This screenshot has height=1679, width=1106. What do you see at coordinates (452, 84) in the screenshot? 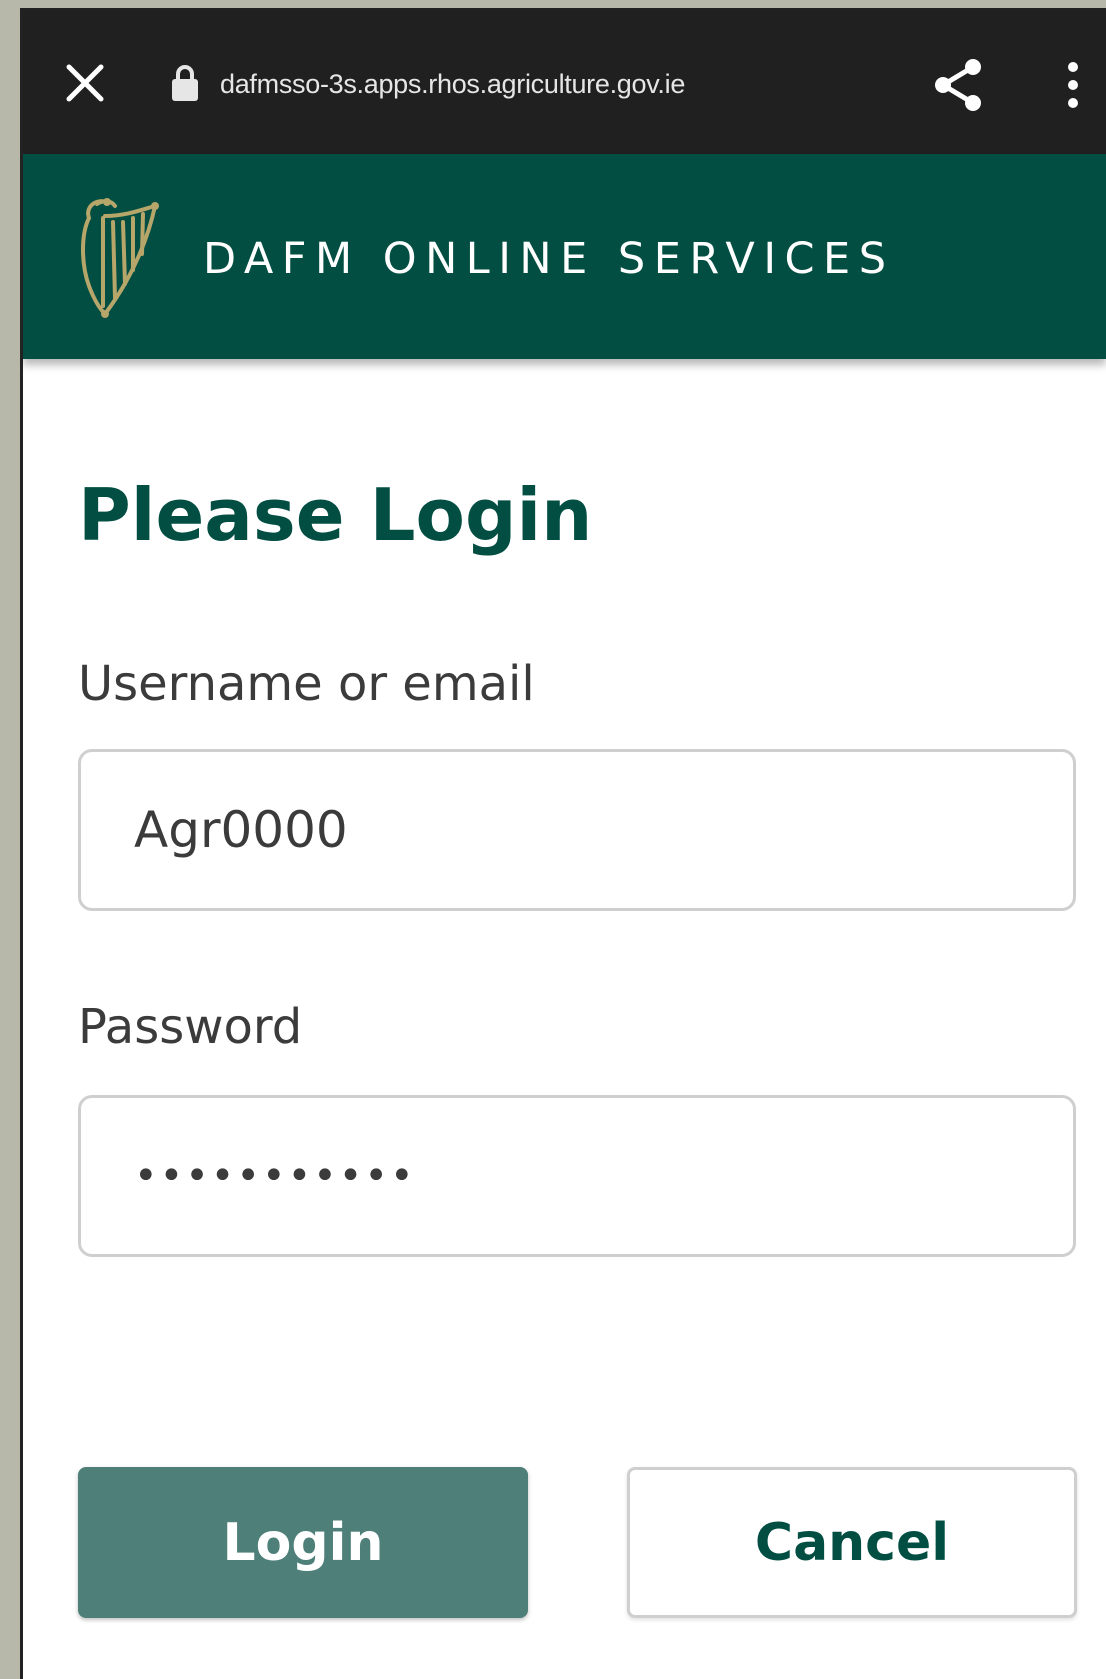
I see `url-text: dafmsso-3s.apps.rhos.agriculture.gov.ie` at bounding box center [452, 84].